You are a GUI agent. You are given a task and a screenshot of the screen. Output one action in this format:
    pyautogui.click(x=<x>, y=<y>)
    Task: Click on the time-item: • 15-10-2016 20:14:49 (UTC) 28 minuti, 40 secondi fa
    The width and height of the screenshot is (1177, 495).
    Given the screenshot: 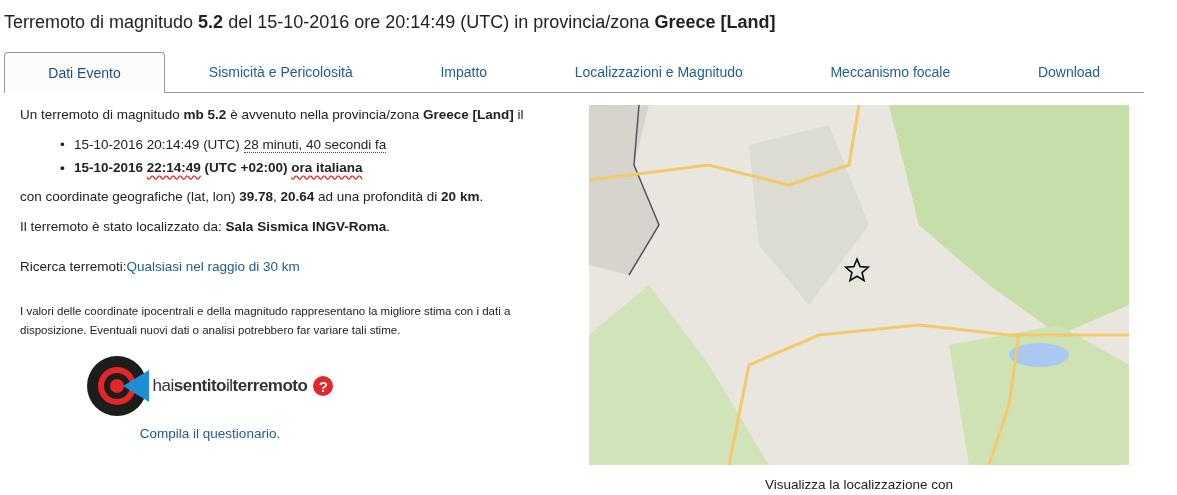 What is the action you would take?
    pyautogui.click(x=223, y=145)
    